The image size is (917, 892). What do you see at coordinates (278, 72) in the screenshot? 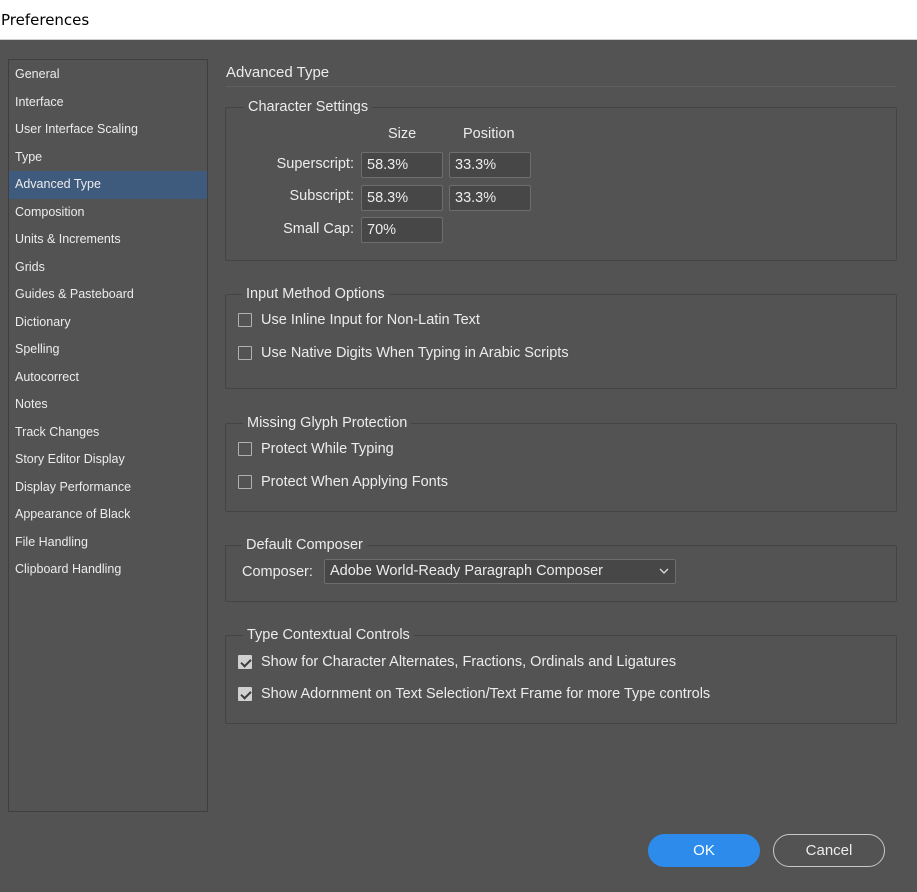
I see `page-title: Advanced Type` at bounding box center [278, 72].